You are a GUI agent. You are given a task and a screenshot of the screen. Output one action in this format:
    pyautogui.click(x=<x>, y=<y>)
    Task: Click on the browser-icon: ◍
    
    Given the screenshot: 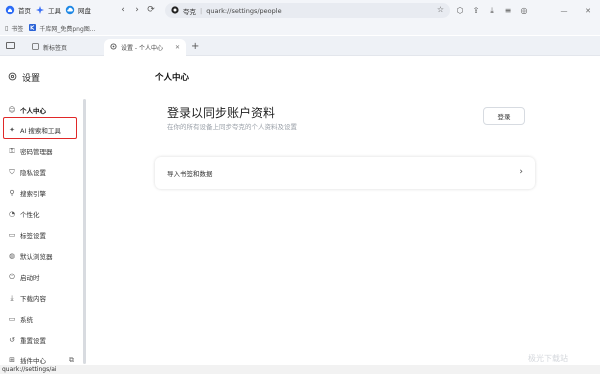 What is the action you would take?
    pyautogui.click(x=12, y=256)
    